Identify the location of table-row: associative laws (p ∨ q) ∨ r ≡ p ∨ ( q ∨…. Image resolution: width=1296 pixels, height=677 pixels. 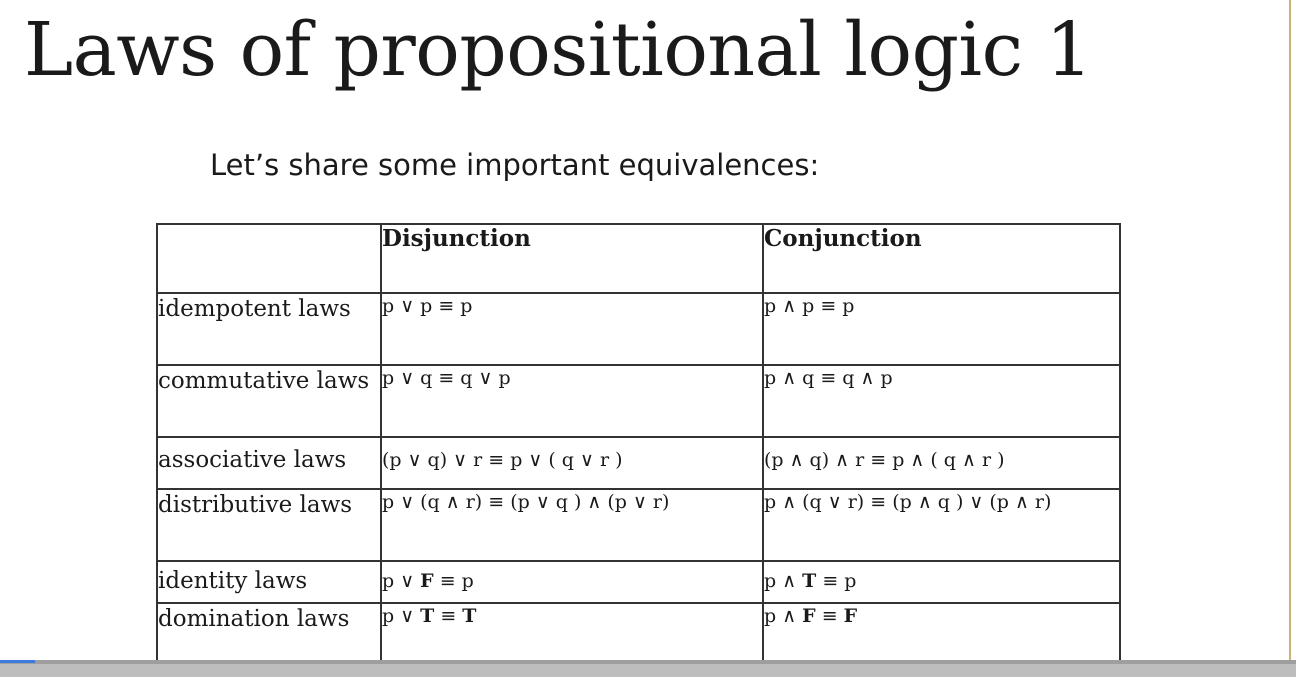
(638, 463).